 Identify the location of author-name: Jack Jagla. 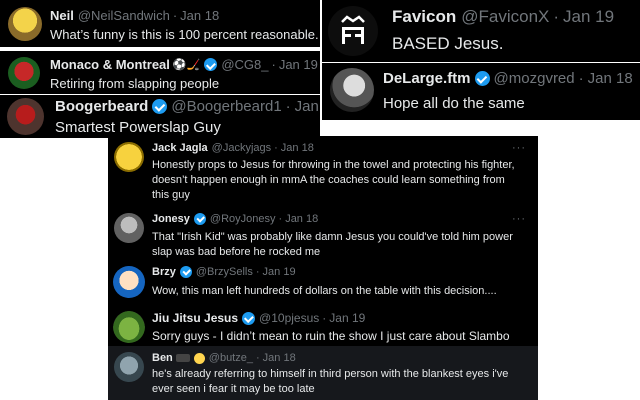
(180, 148).